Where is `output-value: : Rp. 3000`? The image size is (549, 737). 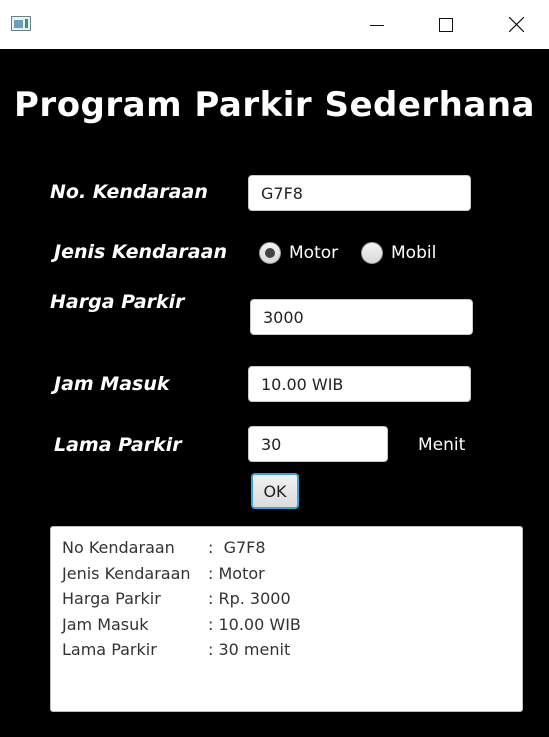
output-value: : Rp. 3000 is located at coordinates (249, 598).